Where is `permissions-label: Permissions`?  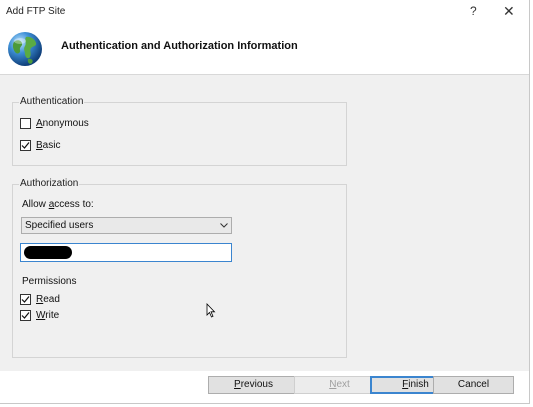 permissions-label: Permissions is located at coordinates (49, 281).